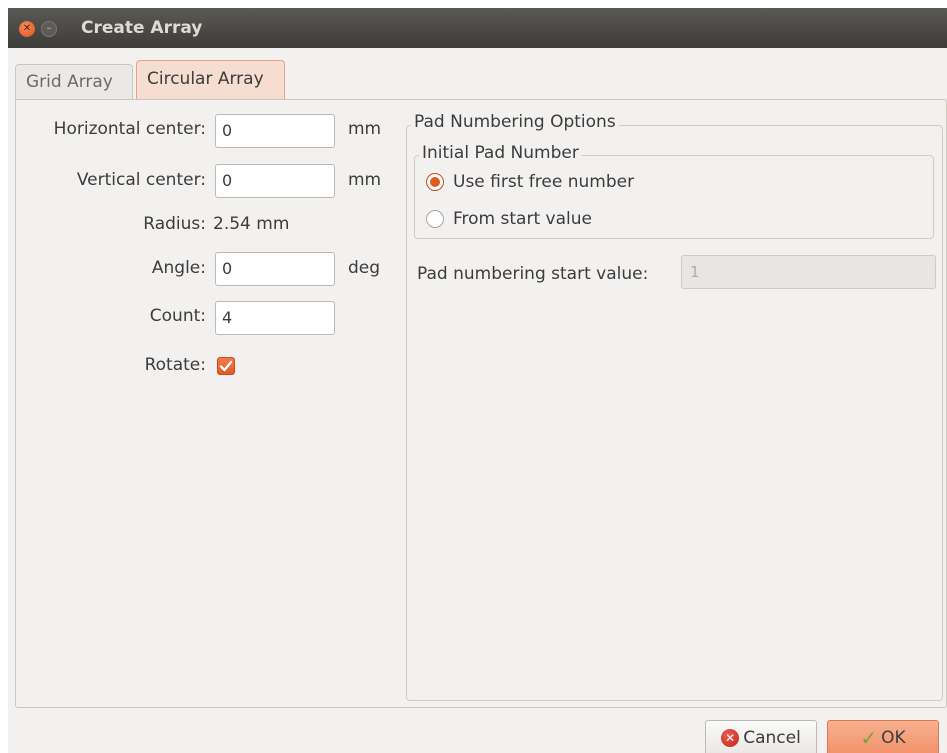  I want to click on horizontal-center-input: 0, so click(275, 131).